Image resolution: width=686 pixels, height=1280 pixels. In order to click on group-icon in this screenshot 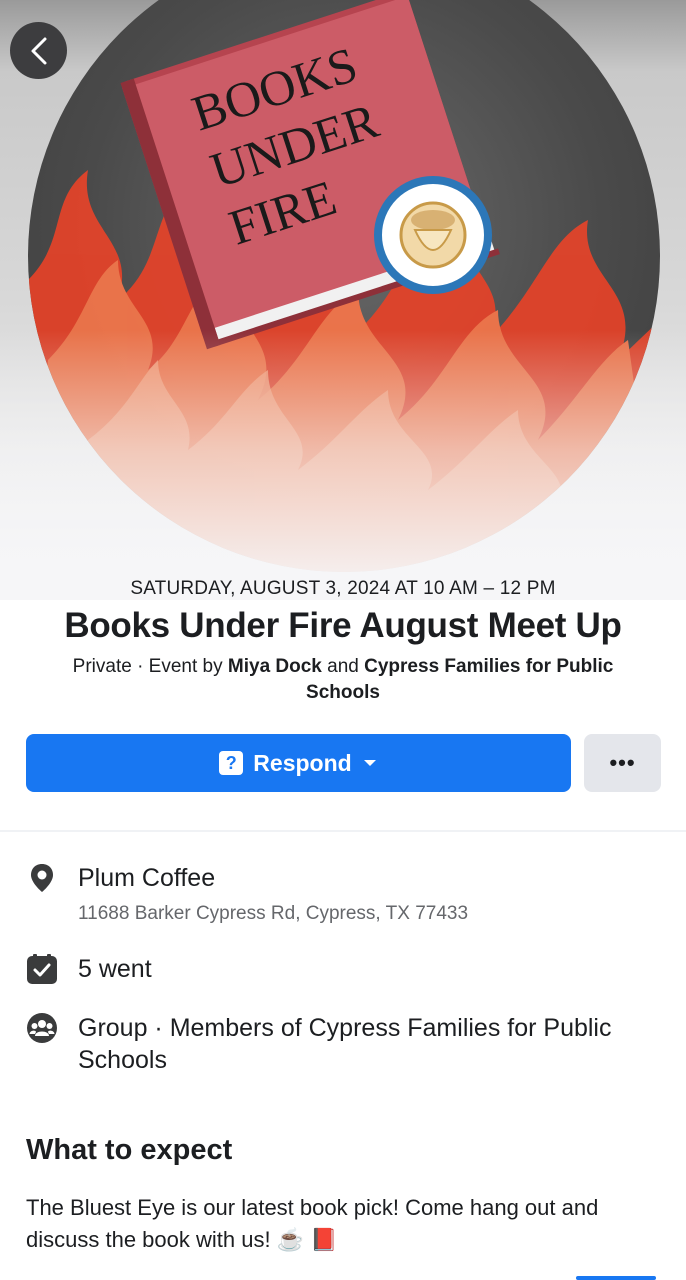, I will do `click(42, 1028)`.